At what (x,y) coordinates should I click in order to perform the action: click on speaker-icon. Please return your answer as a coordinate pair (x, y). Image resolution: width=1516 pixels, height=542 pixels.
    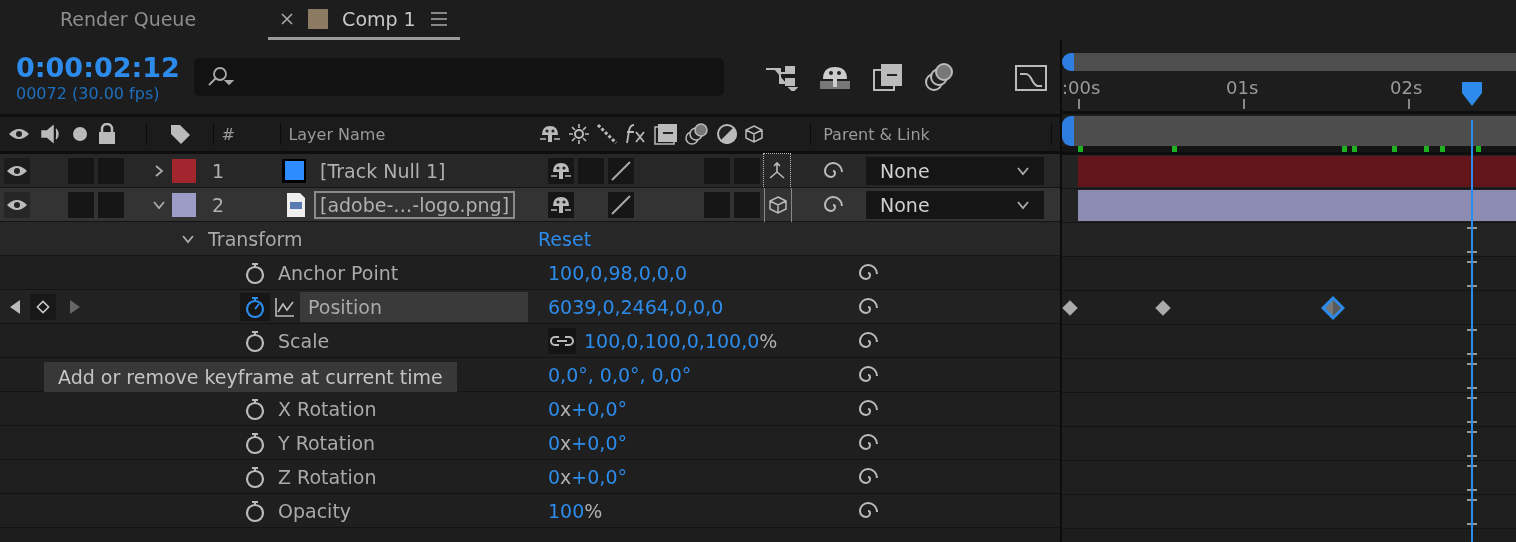
    Looking at the image, I should click on (51, 134).